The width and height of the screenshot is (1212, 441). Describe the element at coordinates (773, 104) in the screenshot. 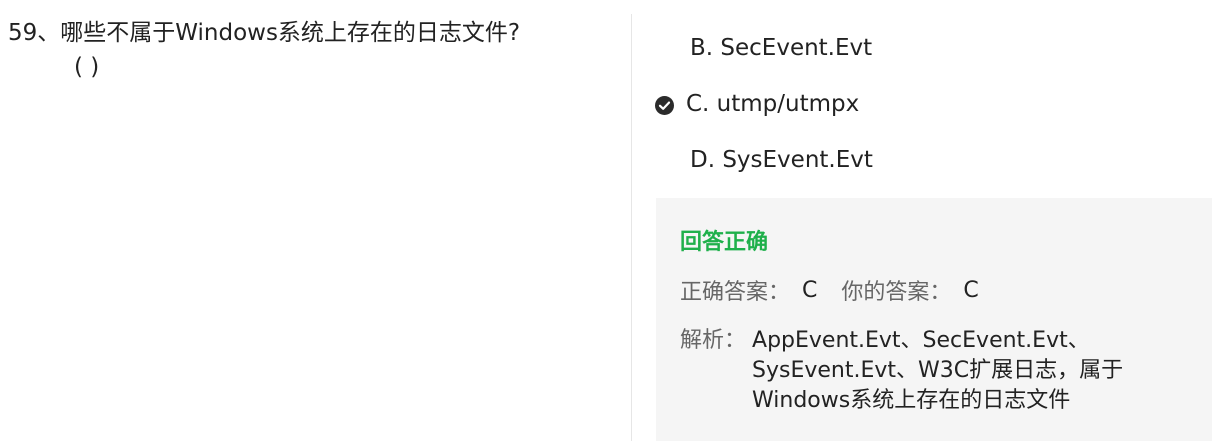

I see `option-c-label: C. utmp/utmpx` at that location.